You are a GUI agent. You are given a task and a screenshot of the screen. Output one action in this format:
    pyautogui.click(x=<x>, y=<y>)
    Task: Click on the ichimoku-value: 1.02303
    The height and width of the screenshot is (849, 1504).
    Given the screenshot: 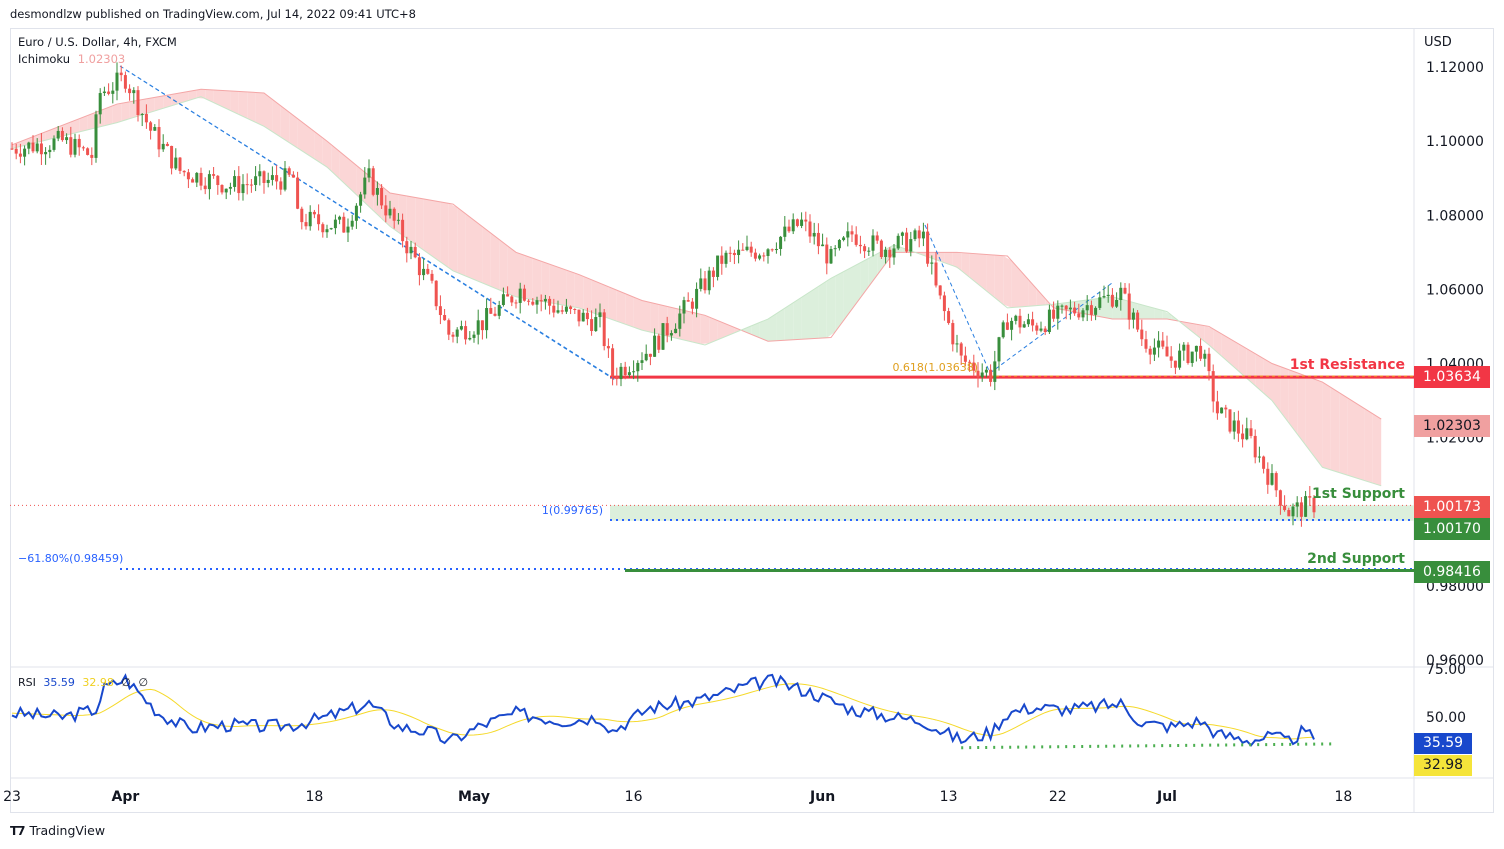 What is the action you would take?
    pyautogui.click(x=101, y=59)
    